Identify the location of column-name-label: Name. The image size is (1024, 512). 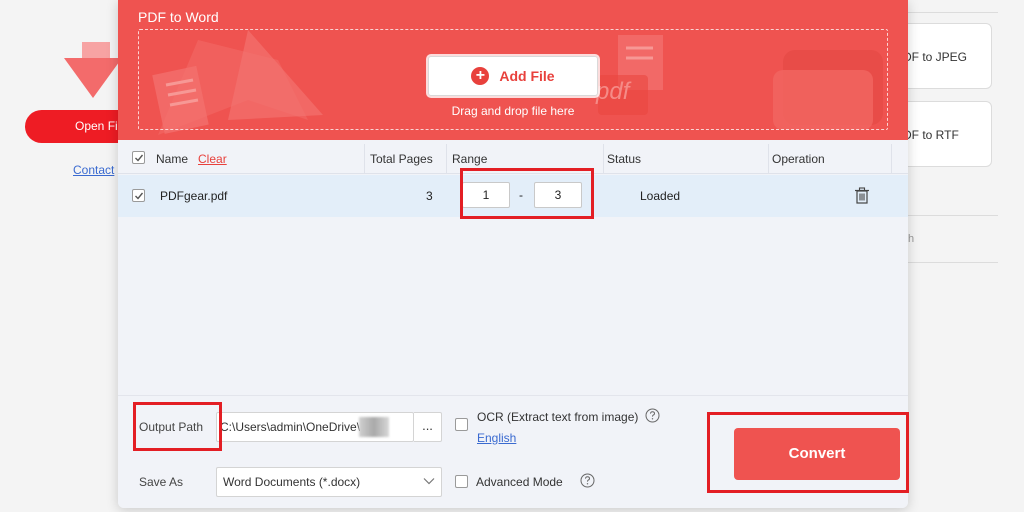
(172, 159).